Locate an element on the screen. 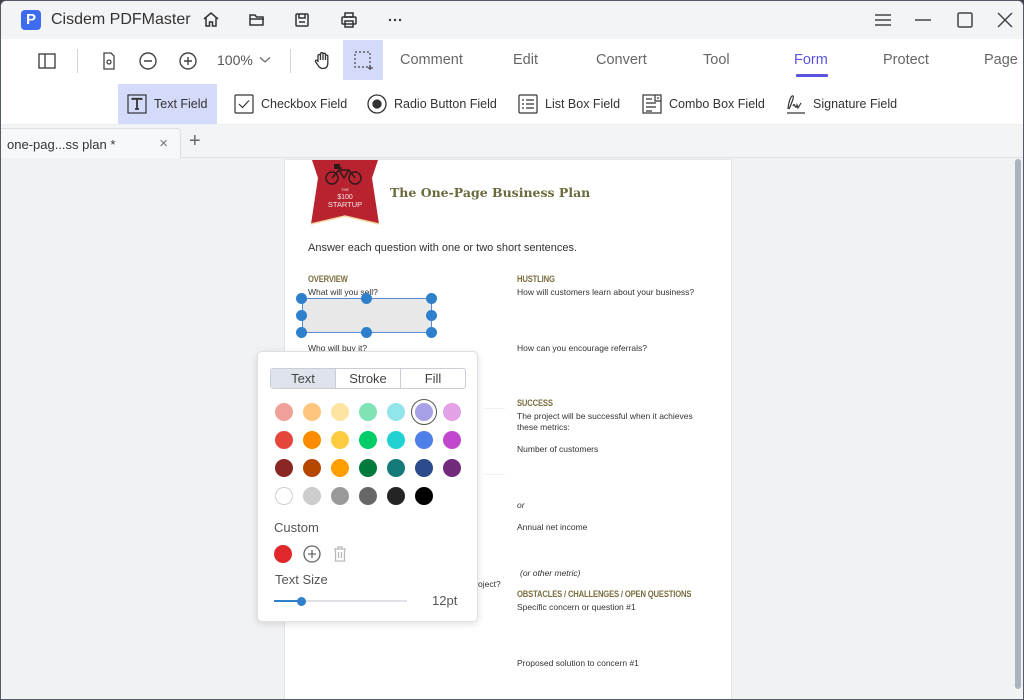  tab-tool: Tool is located at coordinates (716, 60).